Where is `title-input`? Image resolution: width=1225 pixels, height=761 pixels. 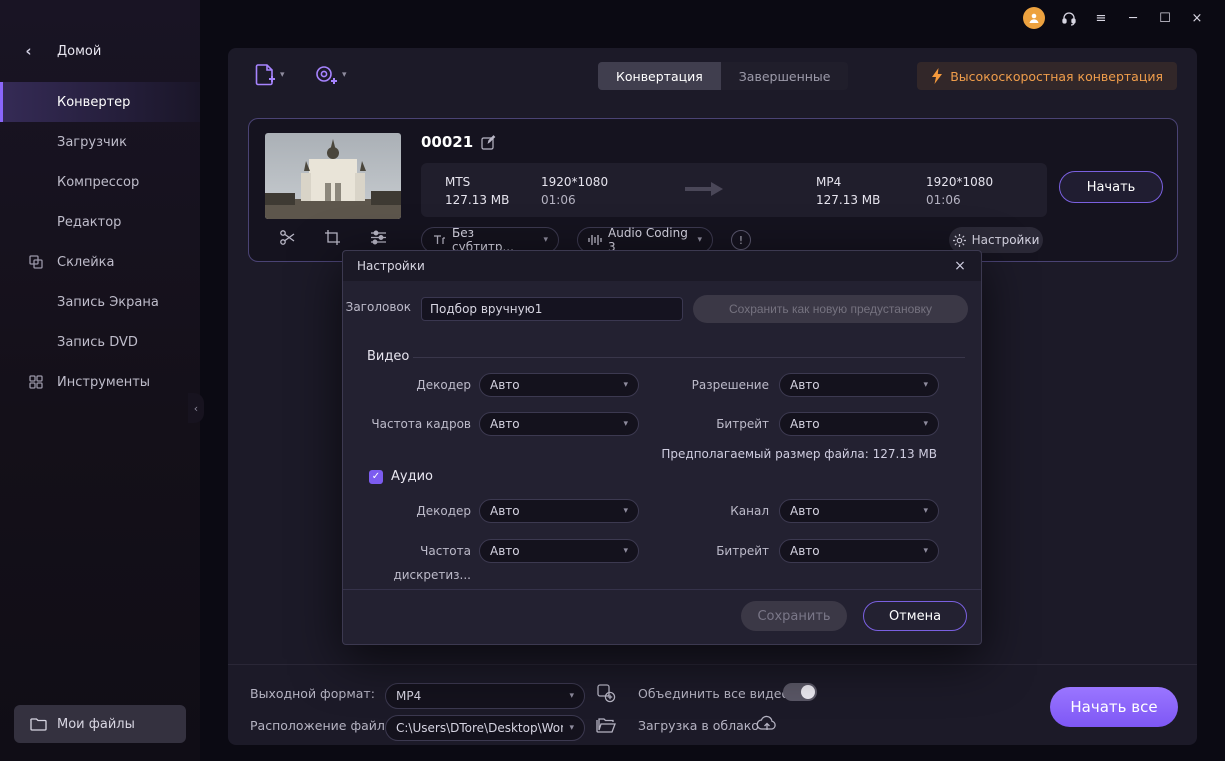 title-input is located at coordinates (552, 309).